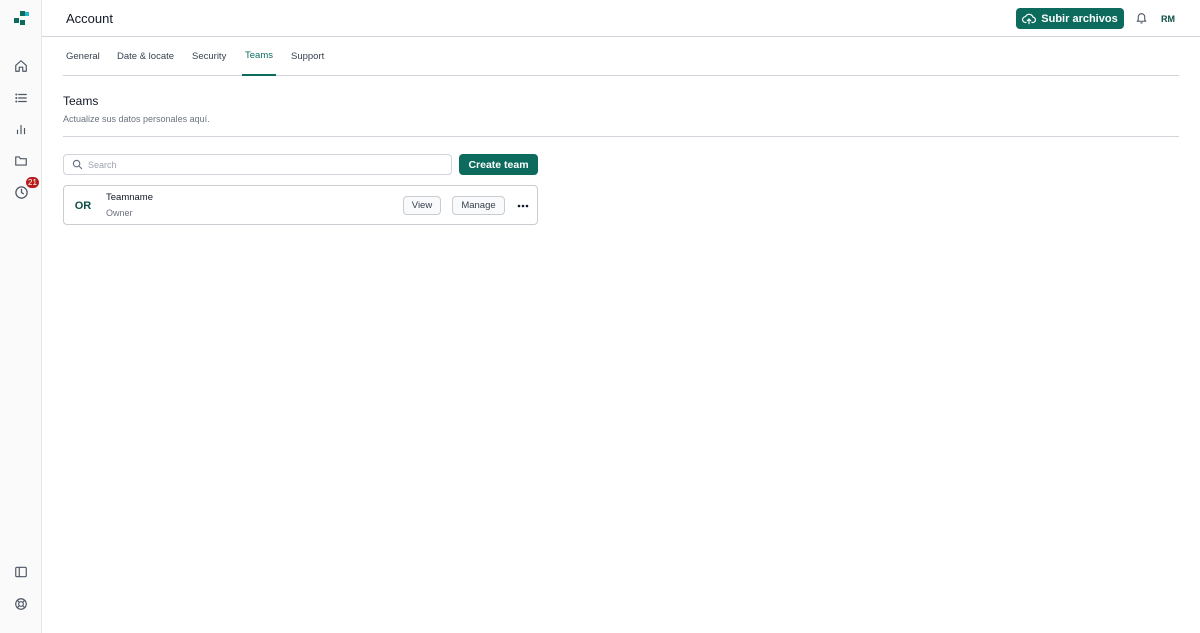  What do you see at coordinates (22, 19) in the screenshot?
I see `app-logo` at bounding box center [22, 19].